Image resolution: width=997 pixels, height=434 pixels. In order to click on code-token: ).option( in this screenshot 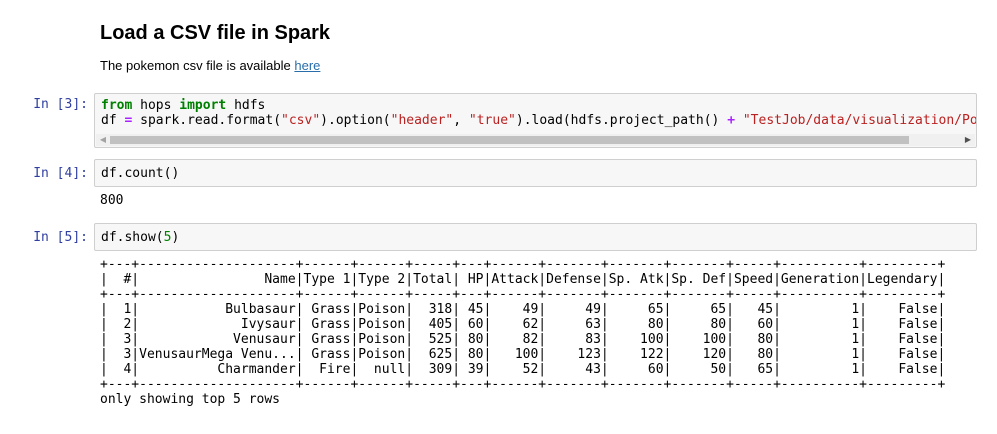, I will do `click(355, 120)`.